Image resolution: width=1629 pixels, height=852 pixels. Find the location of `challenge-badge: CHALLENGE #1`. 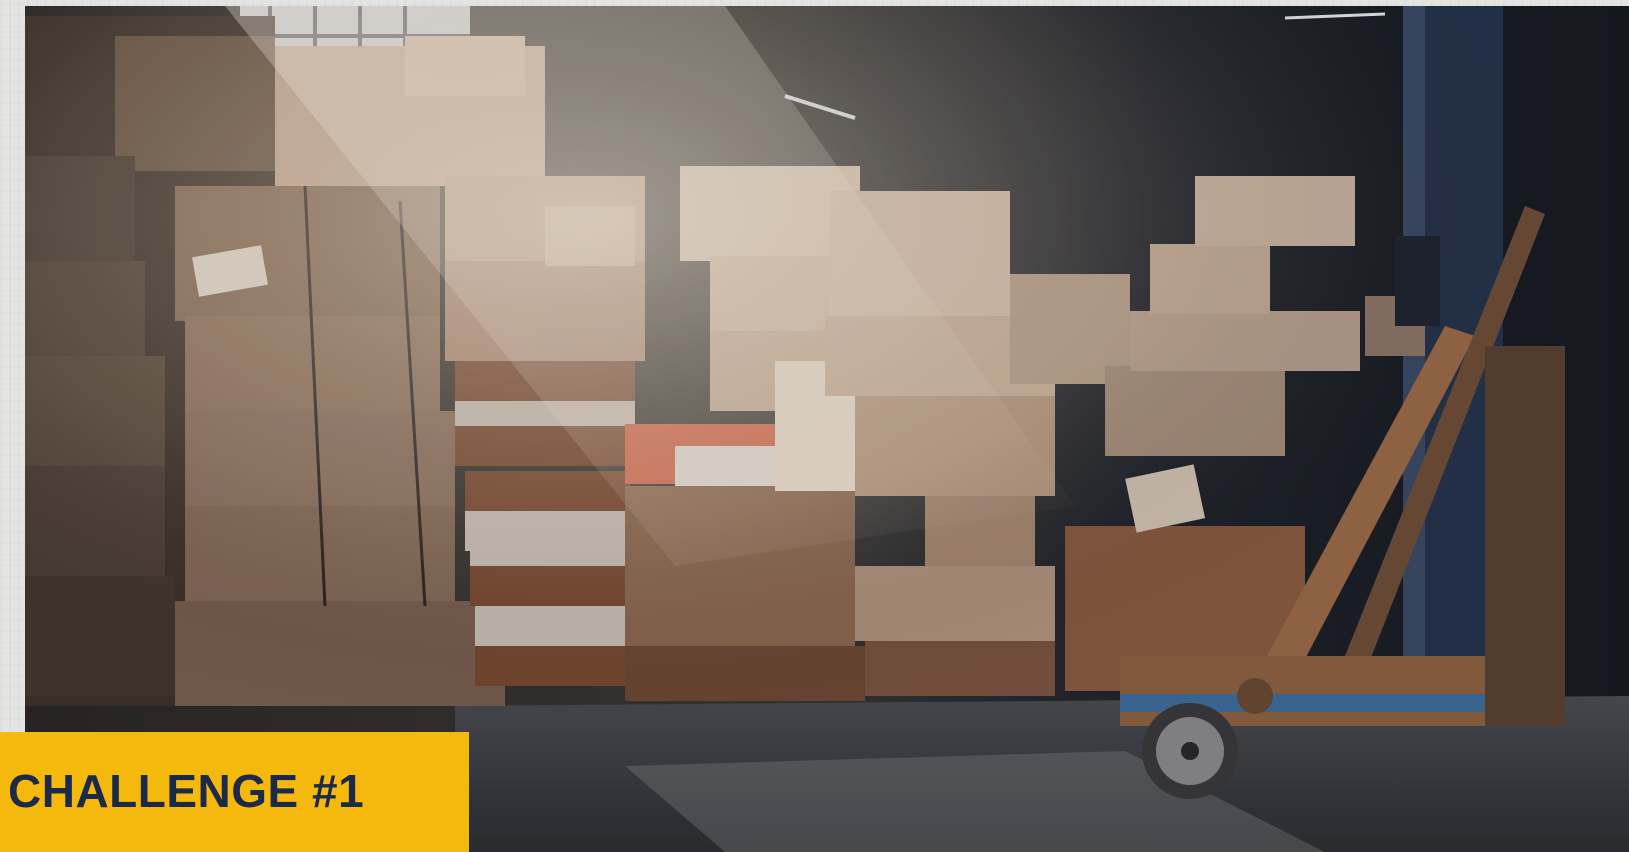

challenge-badge: CHALLENGE #1 is located at coordinates (234, 792).